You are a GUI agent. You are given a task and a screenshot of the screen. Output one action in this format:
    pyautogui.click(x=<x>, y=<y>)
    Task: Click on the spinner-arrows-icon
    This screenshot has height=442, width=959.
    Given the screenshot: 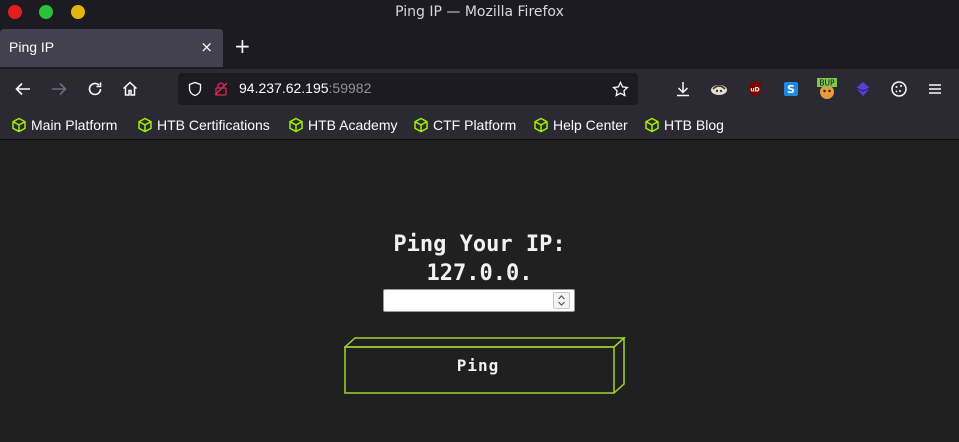 What is the action you would take?
    pyautogui.click(x=561, y=300)
    